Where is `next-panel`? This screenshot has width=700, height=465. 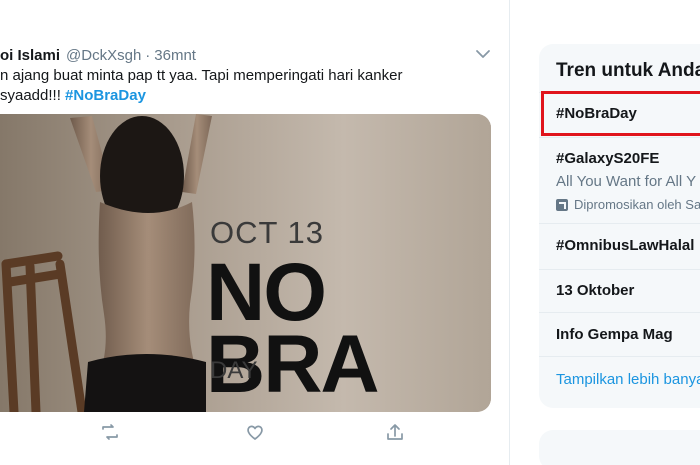 next-panel is located at coordinates (619, 447).